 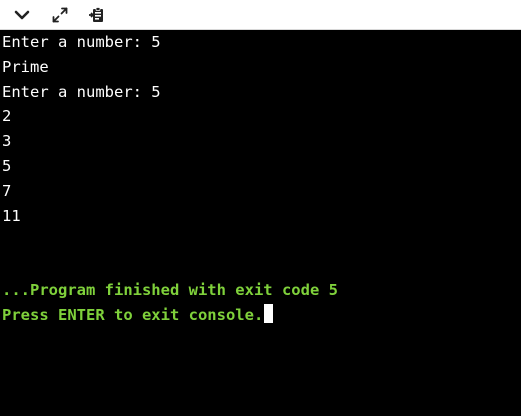 What do you see at coordinates (11, 215) in the screenshot?
I see `console-line: 11` at bounding box center [11, 215].